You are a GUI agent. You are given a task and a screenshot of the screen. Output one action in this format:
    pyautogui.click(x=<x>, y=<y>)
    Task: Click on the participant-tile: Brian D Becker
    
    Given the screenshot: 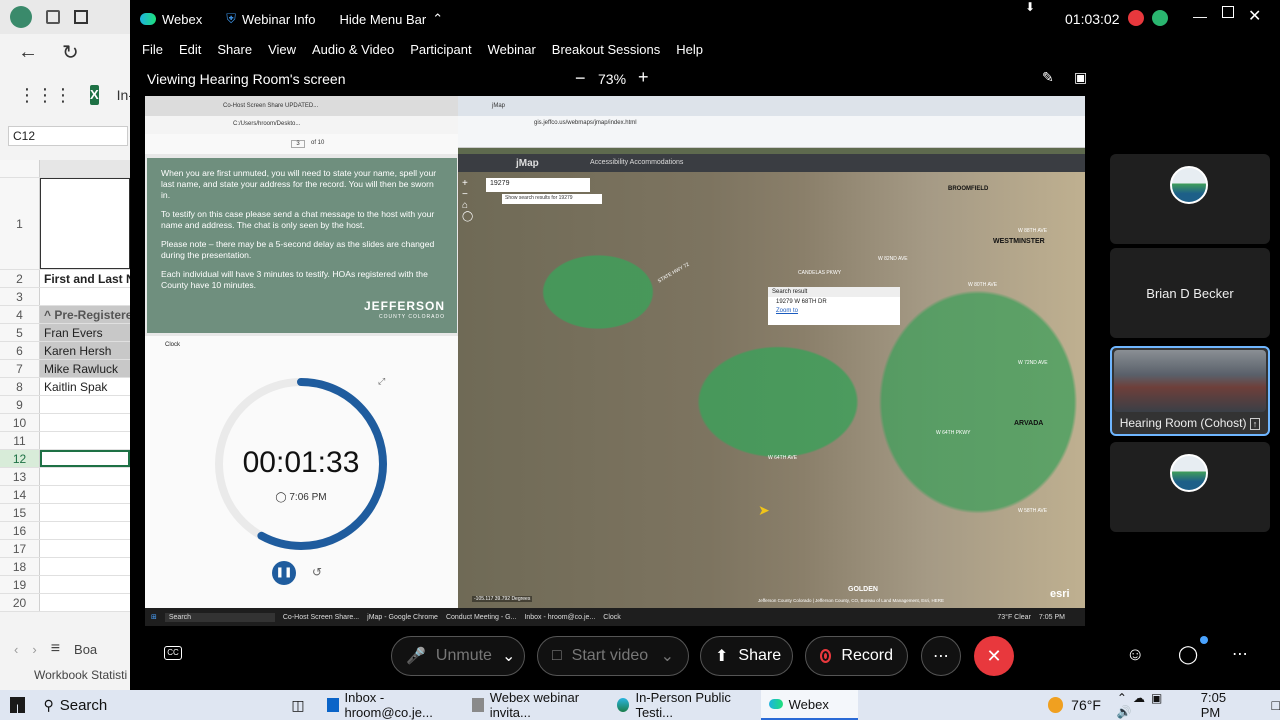 What is the action you would take?
    pyautogui.click(x=1190, y=293)
    